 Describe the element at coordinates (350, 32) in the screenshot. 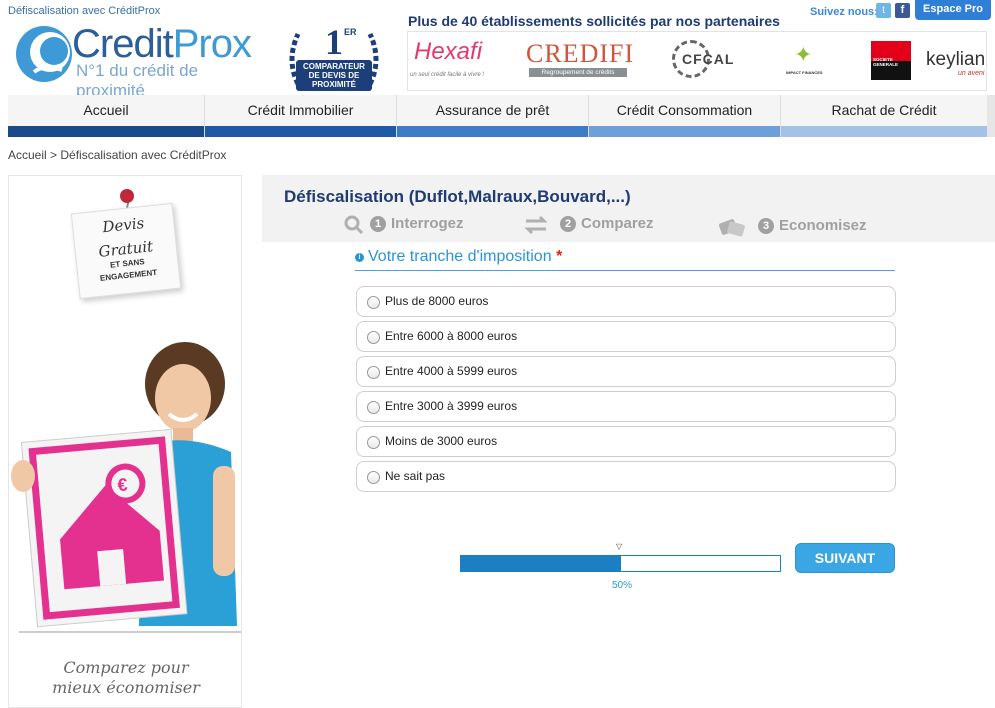

I see `badge-rank-suffix: ER` at that location.